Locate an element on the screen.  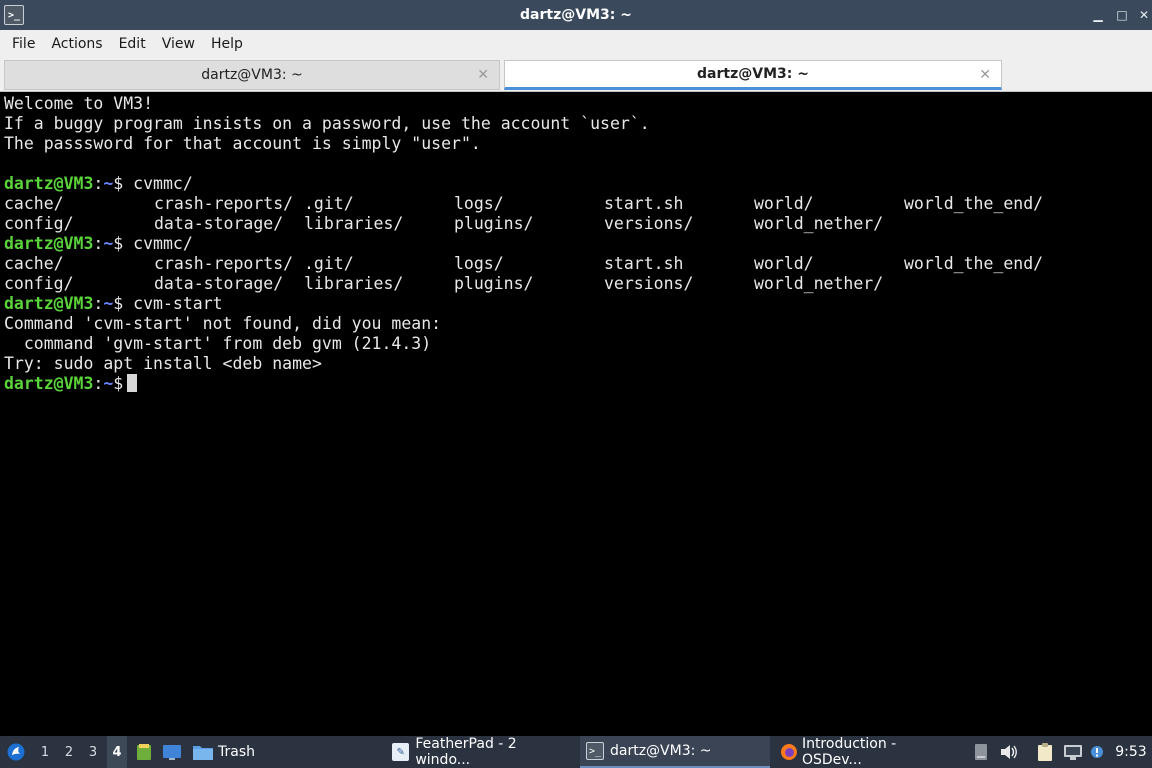
tray-storage is located at coordinates (981, 752).